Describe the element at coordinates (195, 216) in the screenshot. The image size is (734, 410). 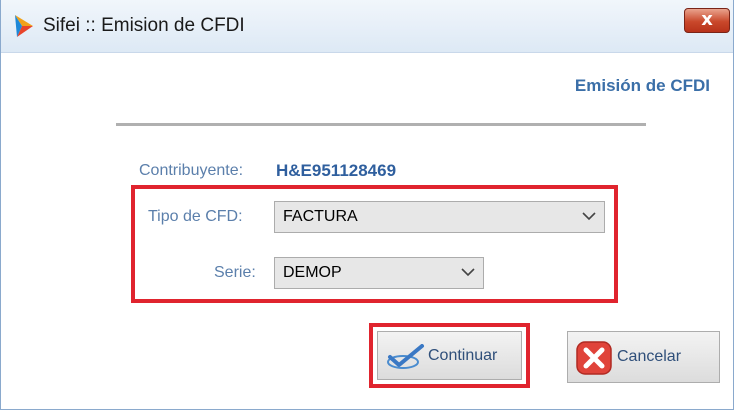
I see `tipo-cfd-label: Tipo de CFD:` at that location.